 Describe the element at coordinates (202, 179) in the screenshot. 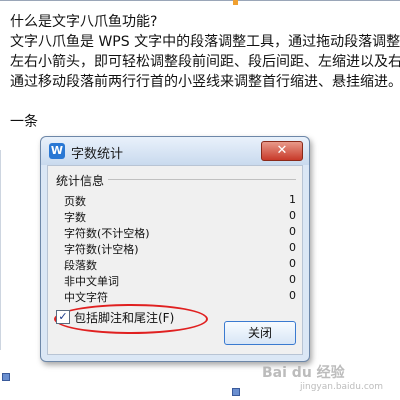

I see `group-divider` at that location.